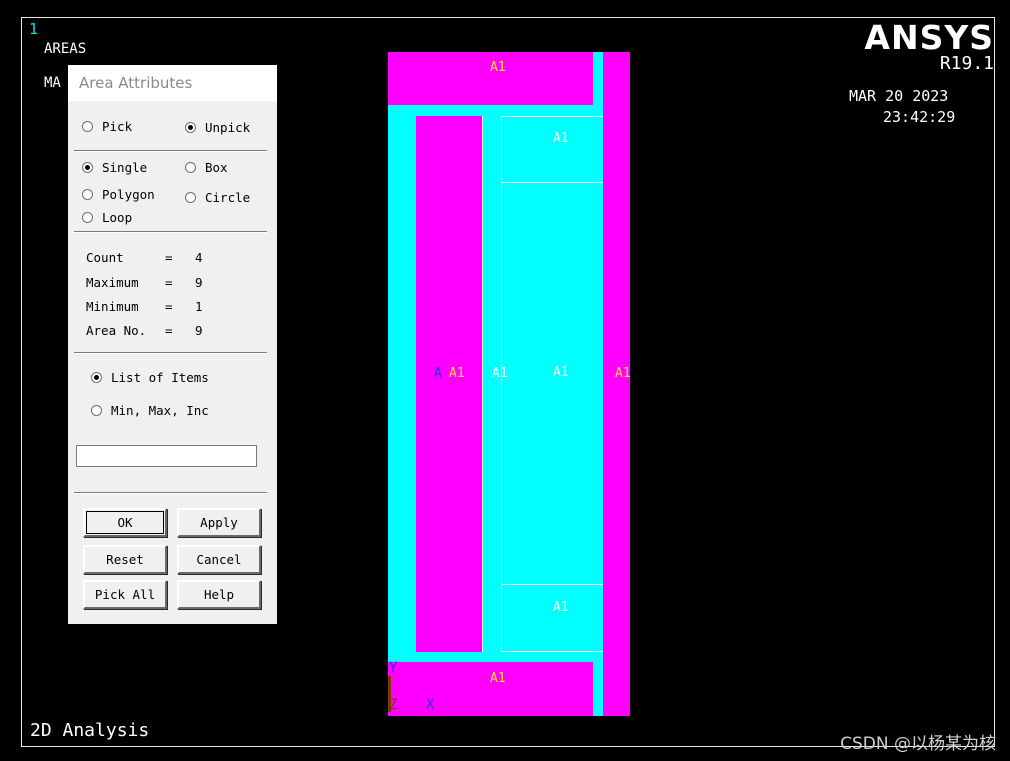 The height and width of the screenshot is (761, 1010). I want to click on plot-subtitle: MA, so click(52, 83).